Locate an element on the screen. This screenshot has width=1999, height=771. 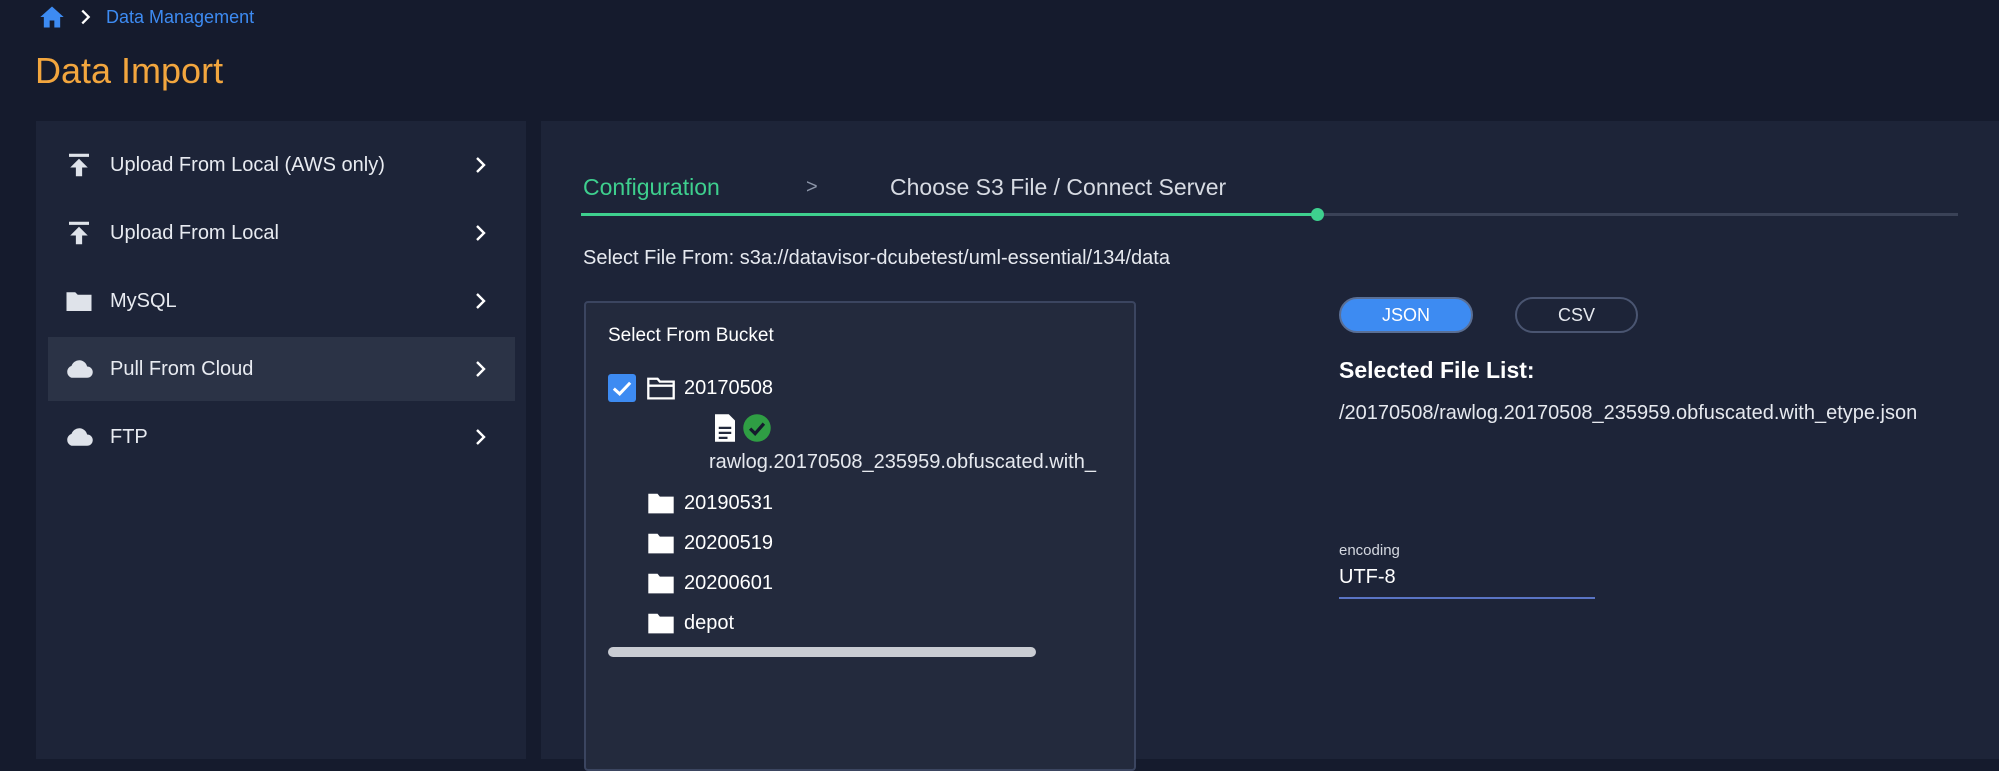
file-entry-icons is located at coordinates (742, 428).